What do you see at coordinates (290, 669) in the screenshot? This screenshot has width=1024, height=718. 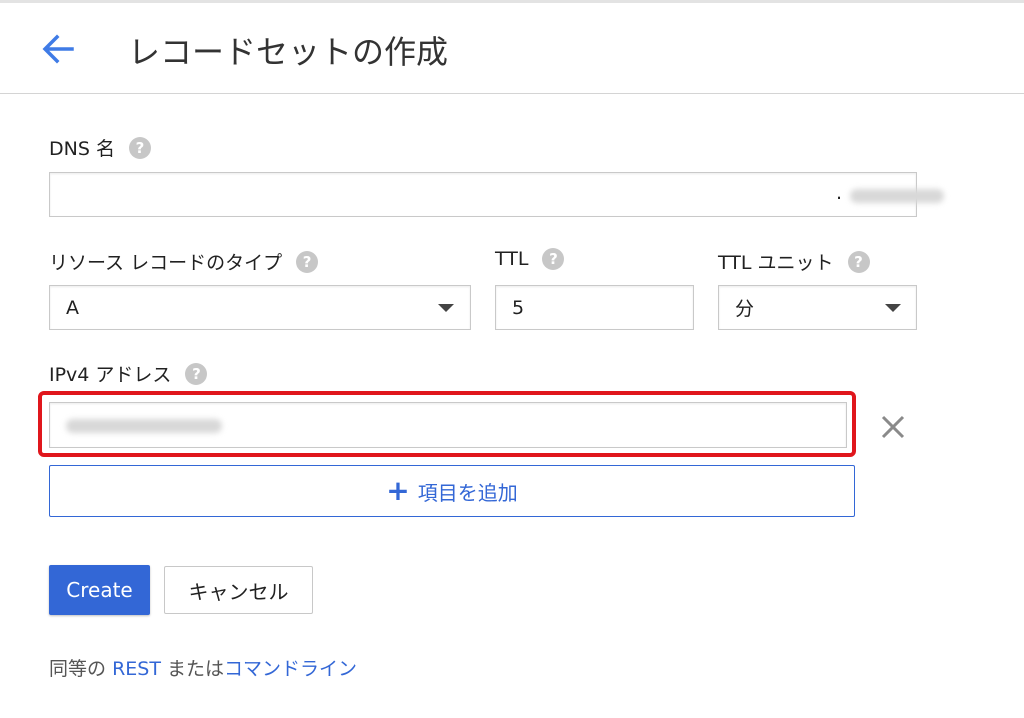 I see `command-line-link: コマンドライン` at bounding box center [290, 669].